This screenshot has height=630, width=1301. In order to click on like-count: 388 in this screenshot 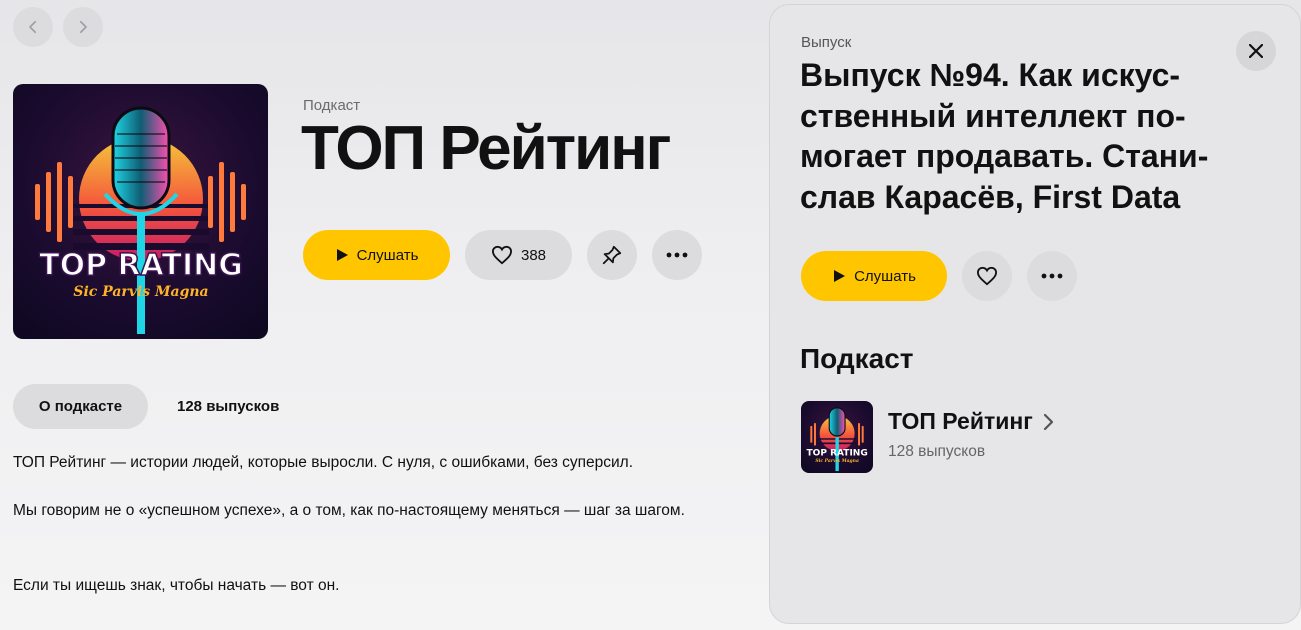, I will do `click(533, 255)`.